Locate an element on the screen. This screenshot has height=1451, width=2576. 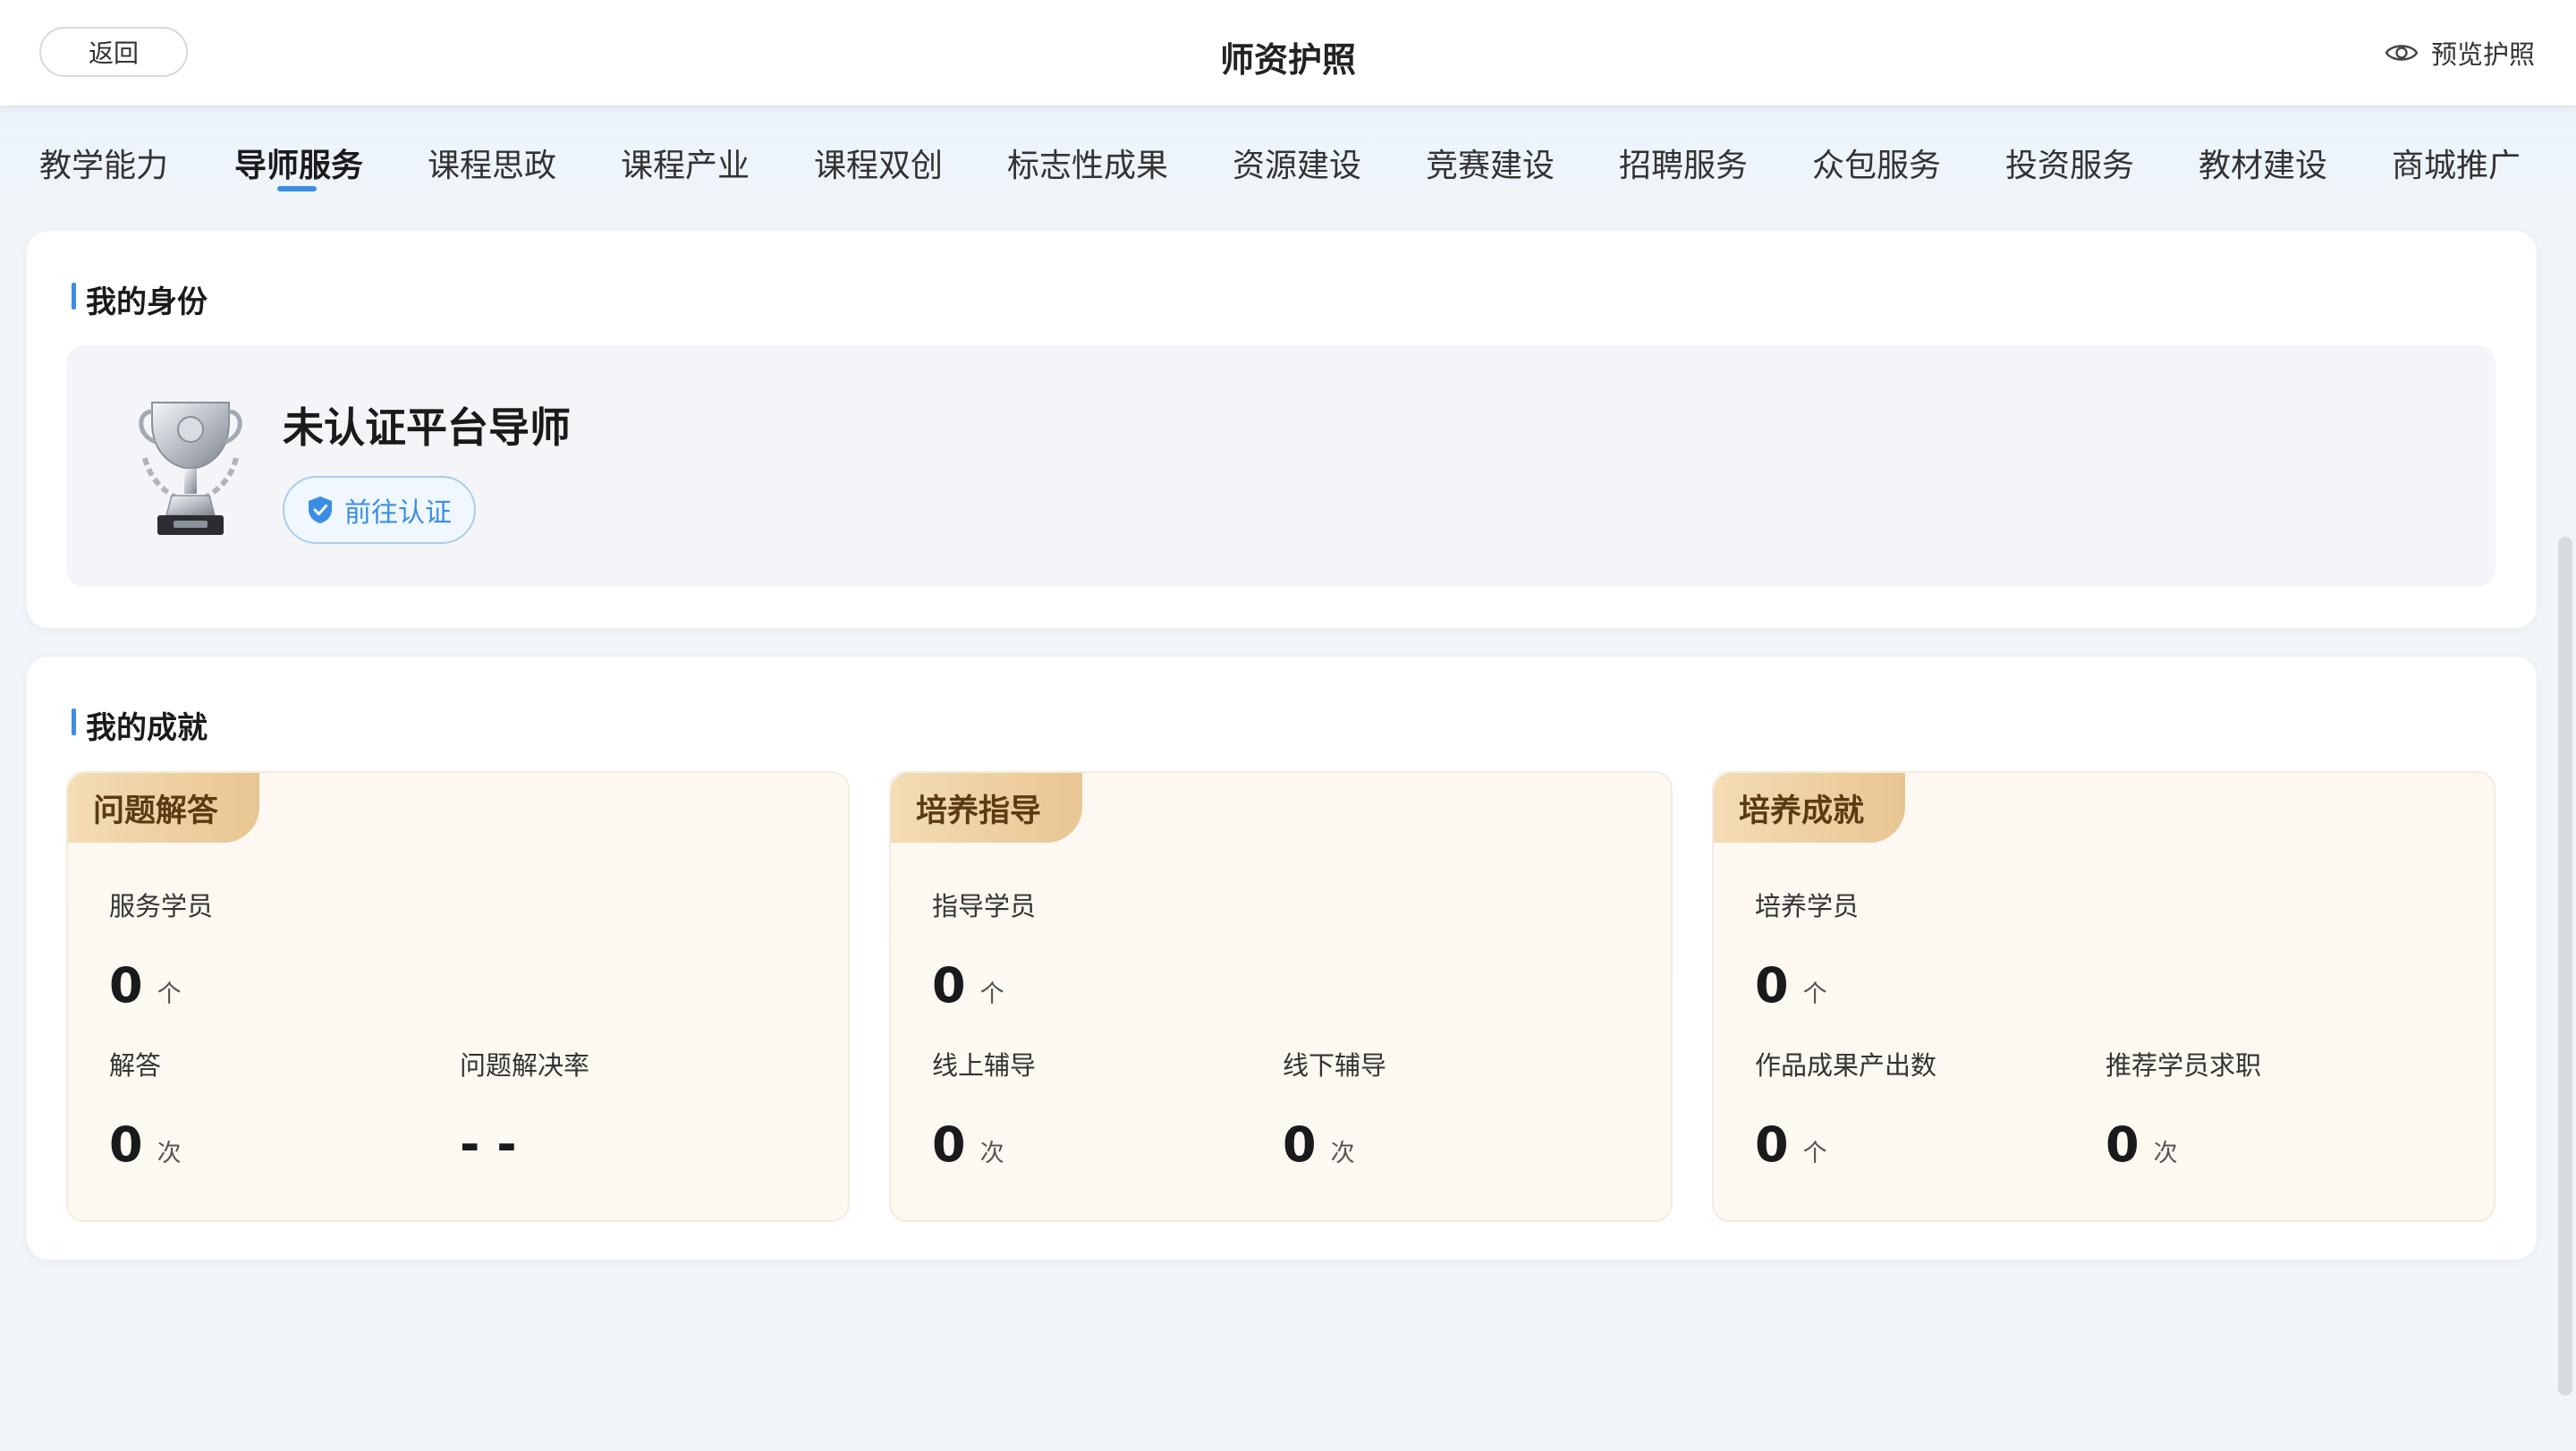
tab-course-industry: 课程产业 is located at coordinates (685, 163).